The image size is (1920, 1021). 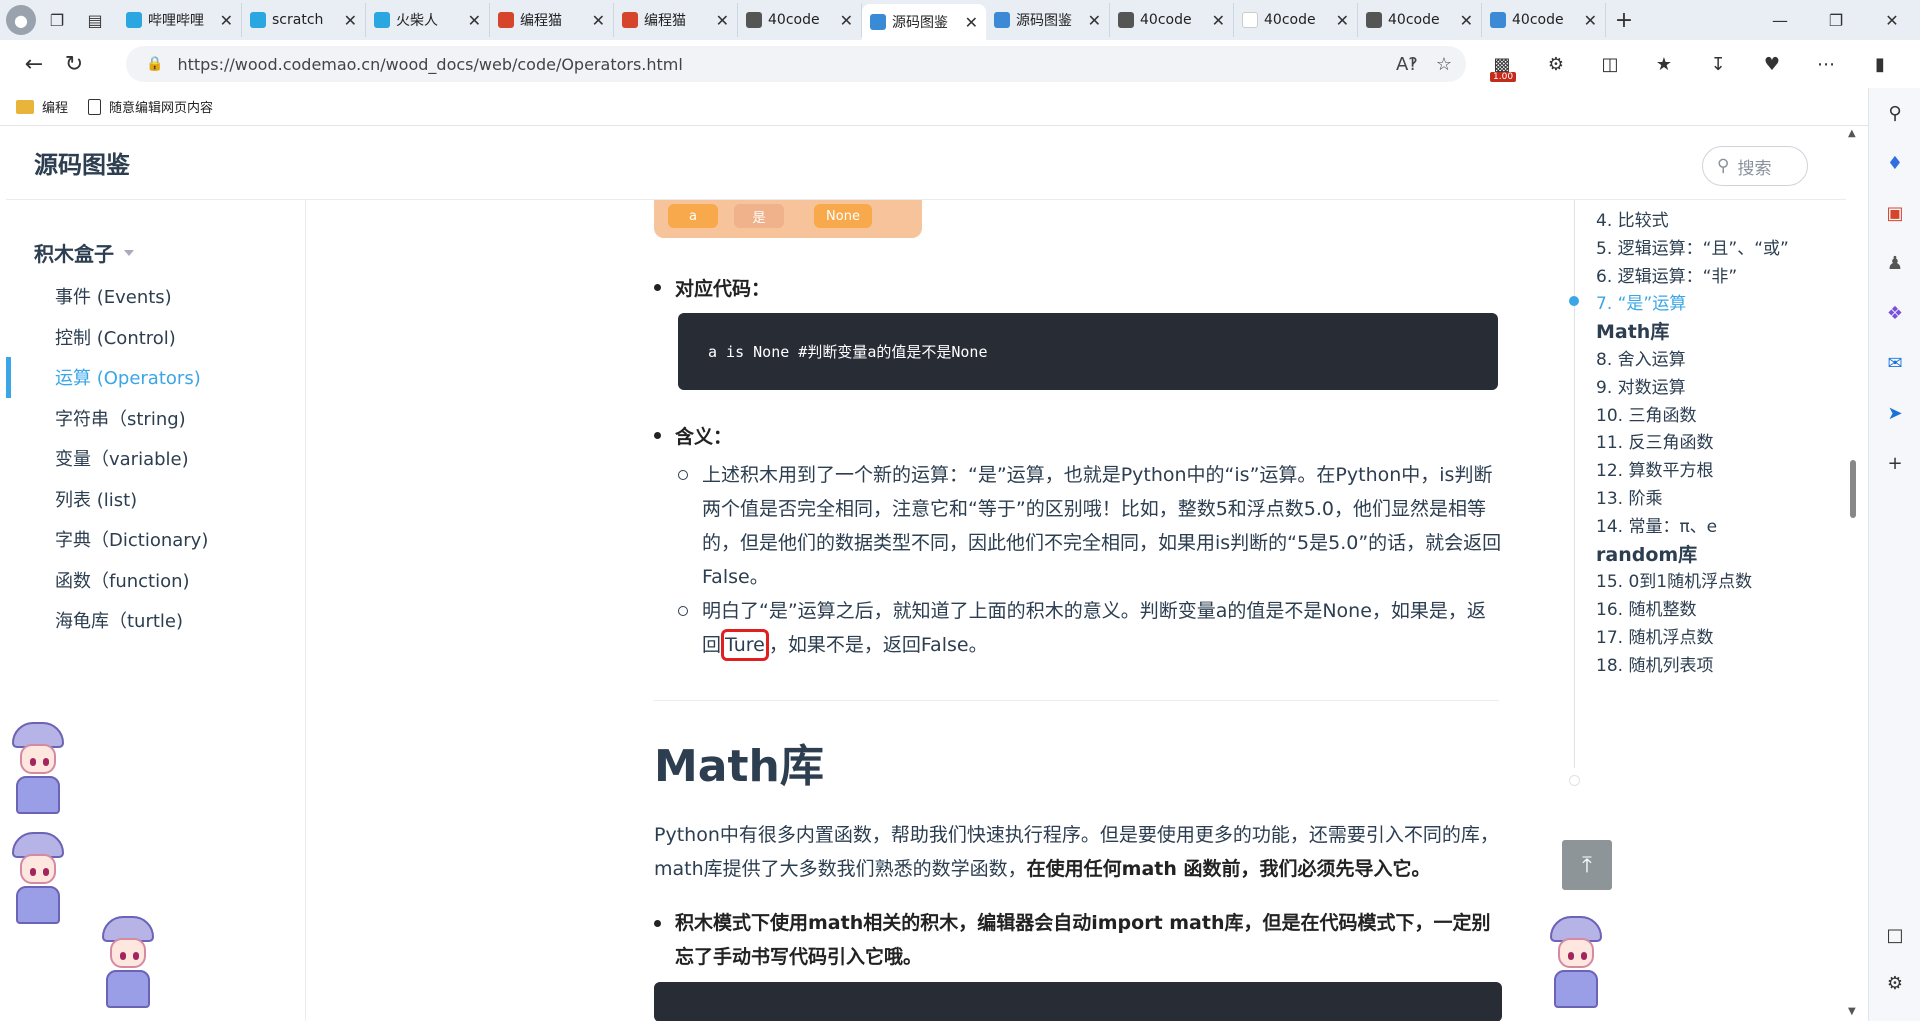 What do you see at coordinates (42, 106) in the screenshot?
I see `bookmark-folder: 编程` at bounding box center [42, 106].